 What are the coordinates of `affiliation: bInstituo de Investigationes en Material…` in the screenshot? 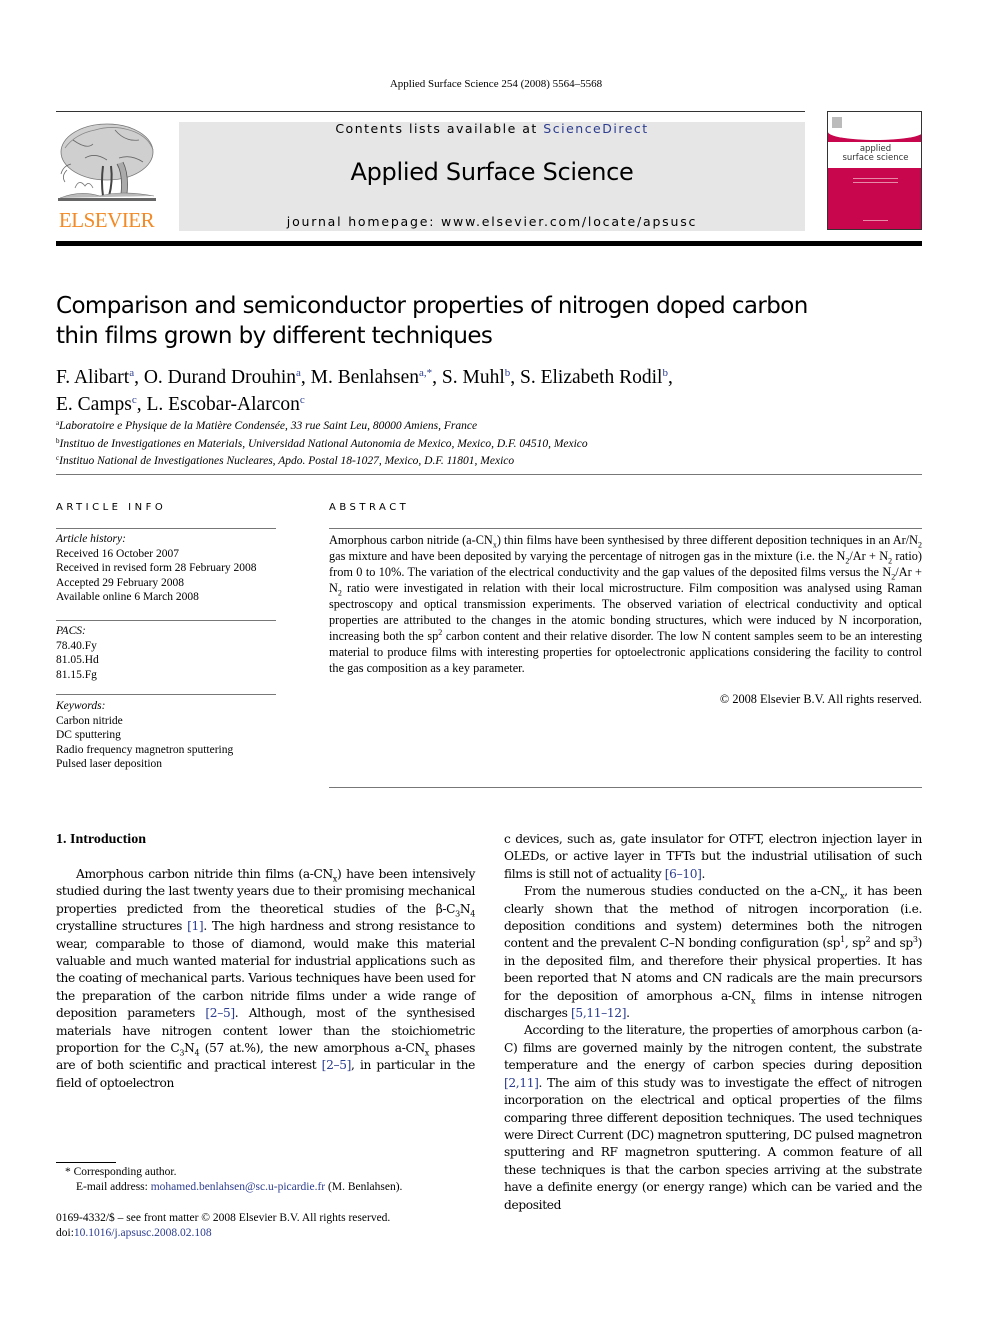 It's located at (322, 443).